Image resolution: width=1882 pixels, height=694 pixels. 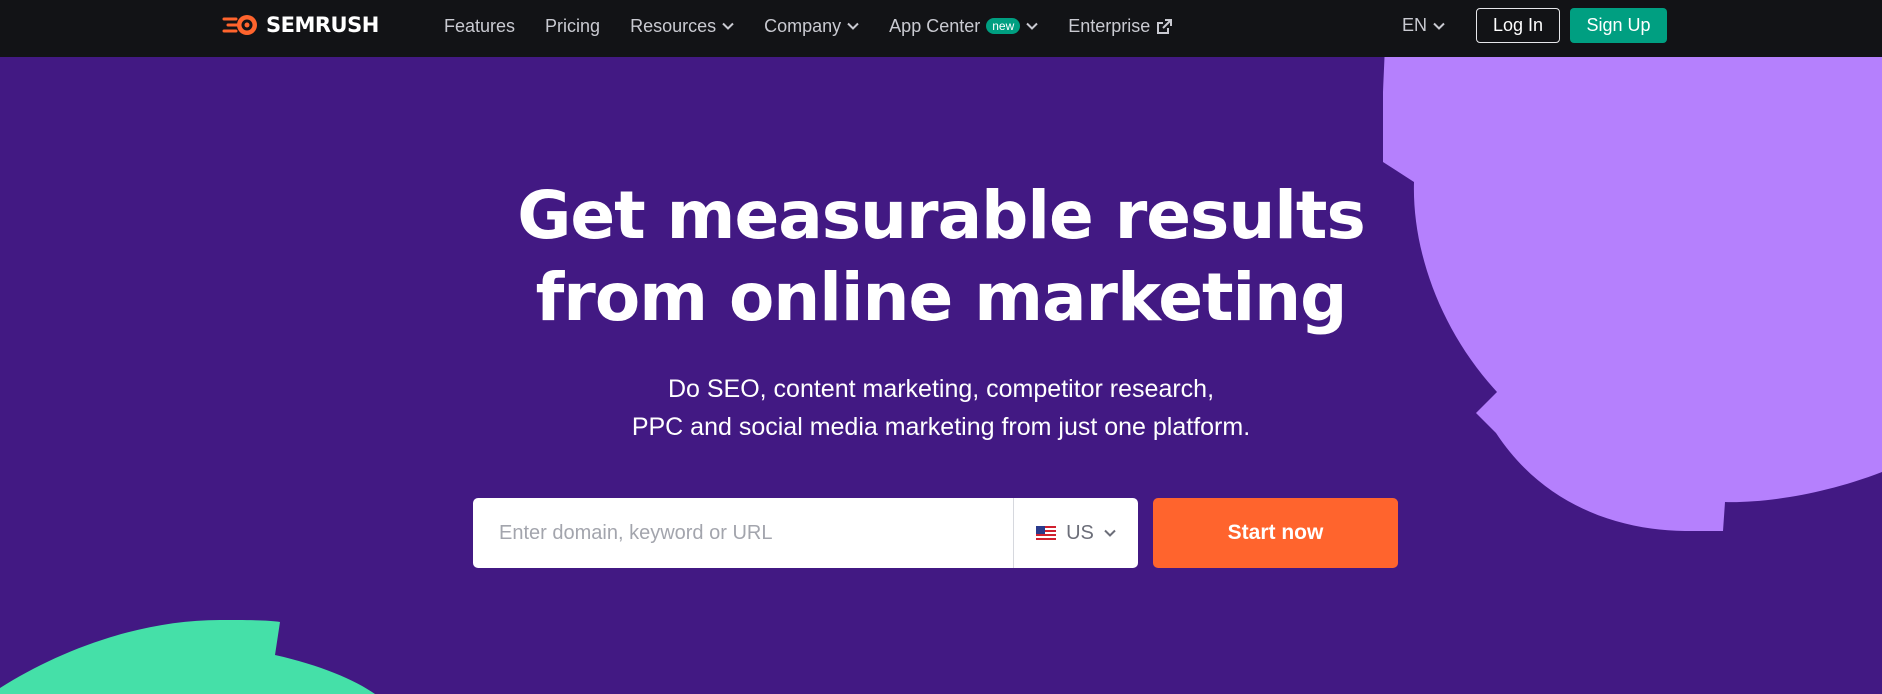 I want to click on new-badge: new, so click(x=1003, y=26).